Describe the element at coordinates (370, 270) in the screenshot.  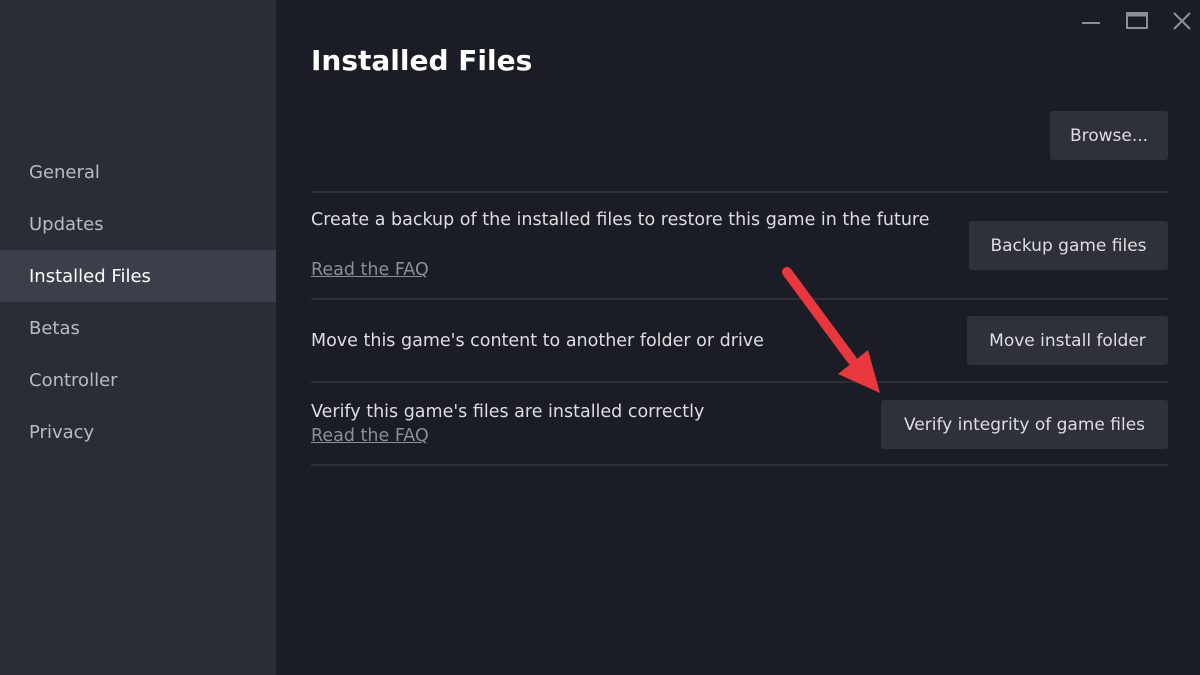
I see `backup-faq-link: Read the FAQ` at that location.